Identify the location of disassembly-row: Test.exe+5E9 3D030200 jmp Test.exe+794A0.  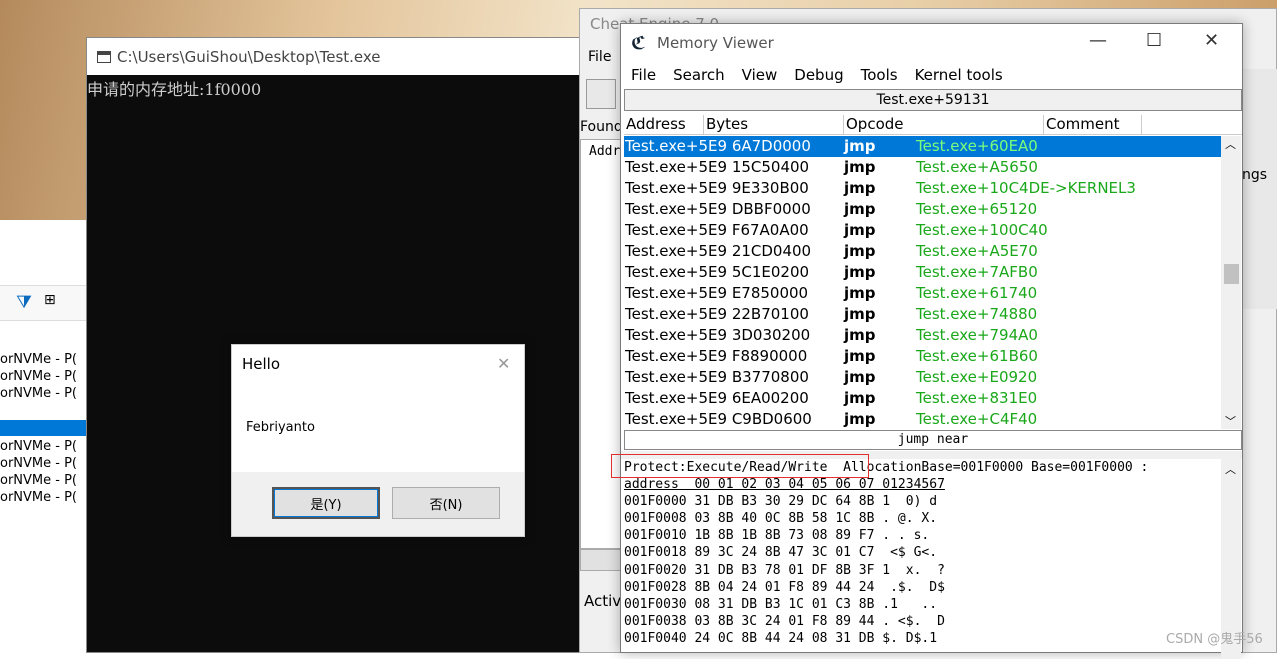
(922, 335).